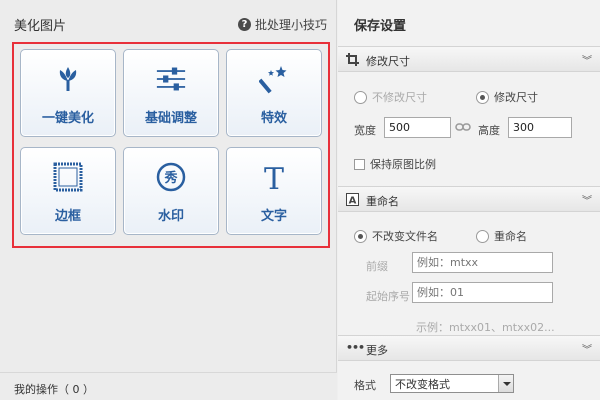  Describe the element at coordinates (540, 127) in the screenshot. I see `height-input` at that location.